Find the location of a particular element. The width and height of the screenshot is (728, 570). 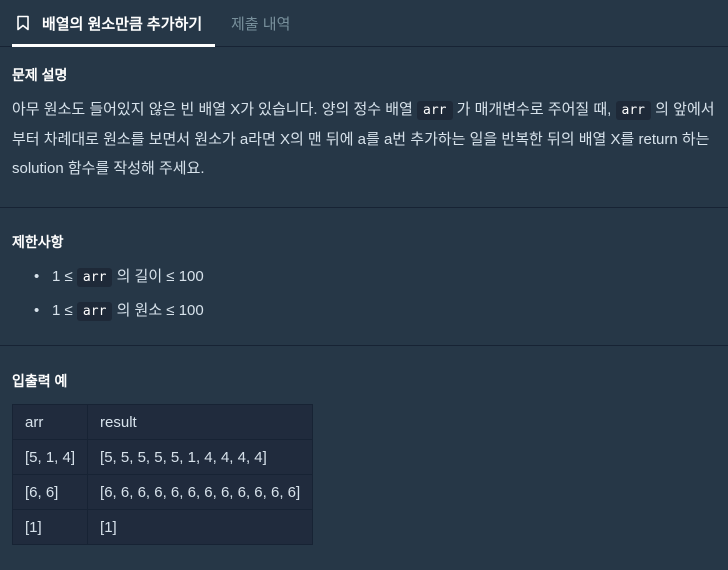

tab-problem: 배열의 원소만큼 추가하기 is located at coordinates (113, 23).